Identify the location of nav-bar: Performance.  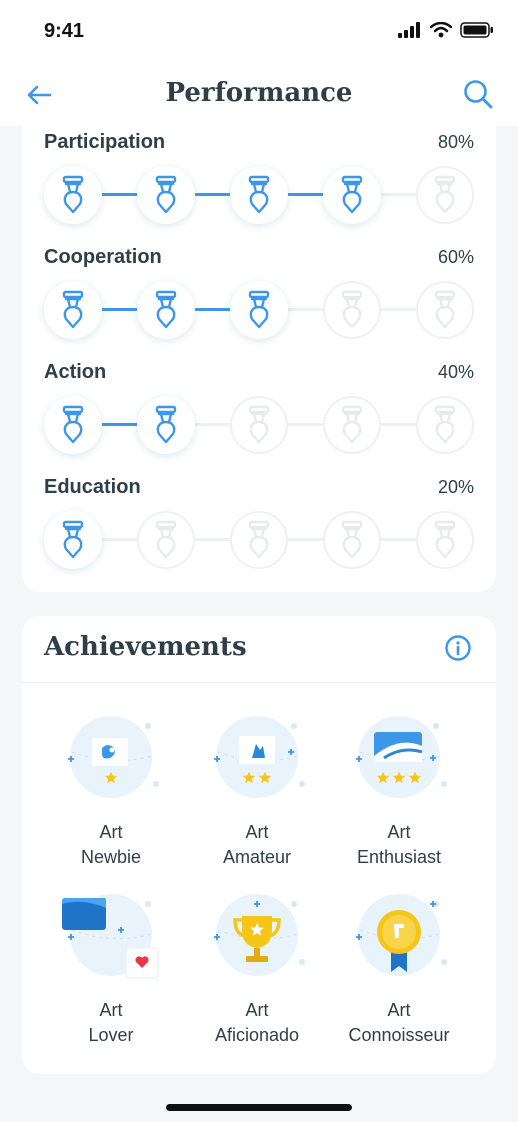
(259, 95).